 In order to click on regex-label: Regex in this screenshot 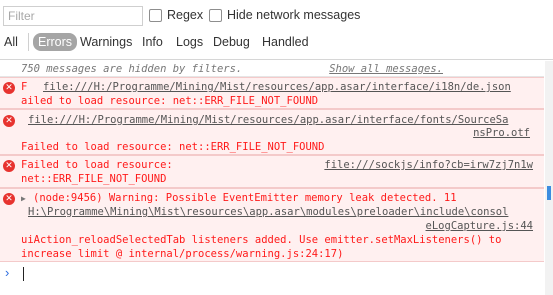, I will do `click(185, 15)`.